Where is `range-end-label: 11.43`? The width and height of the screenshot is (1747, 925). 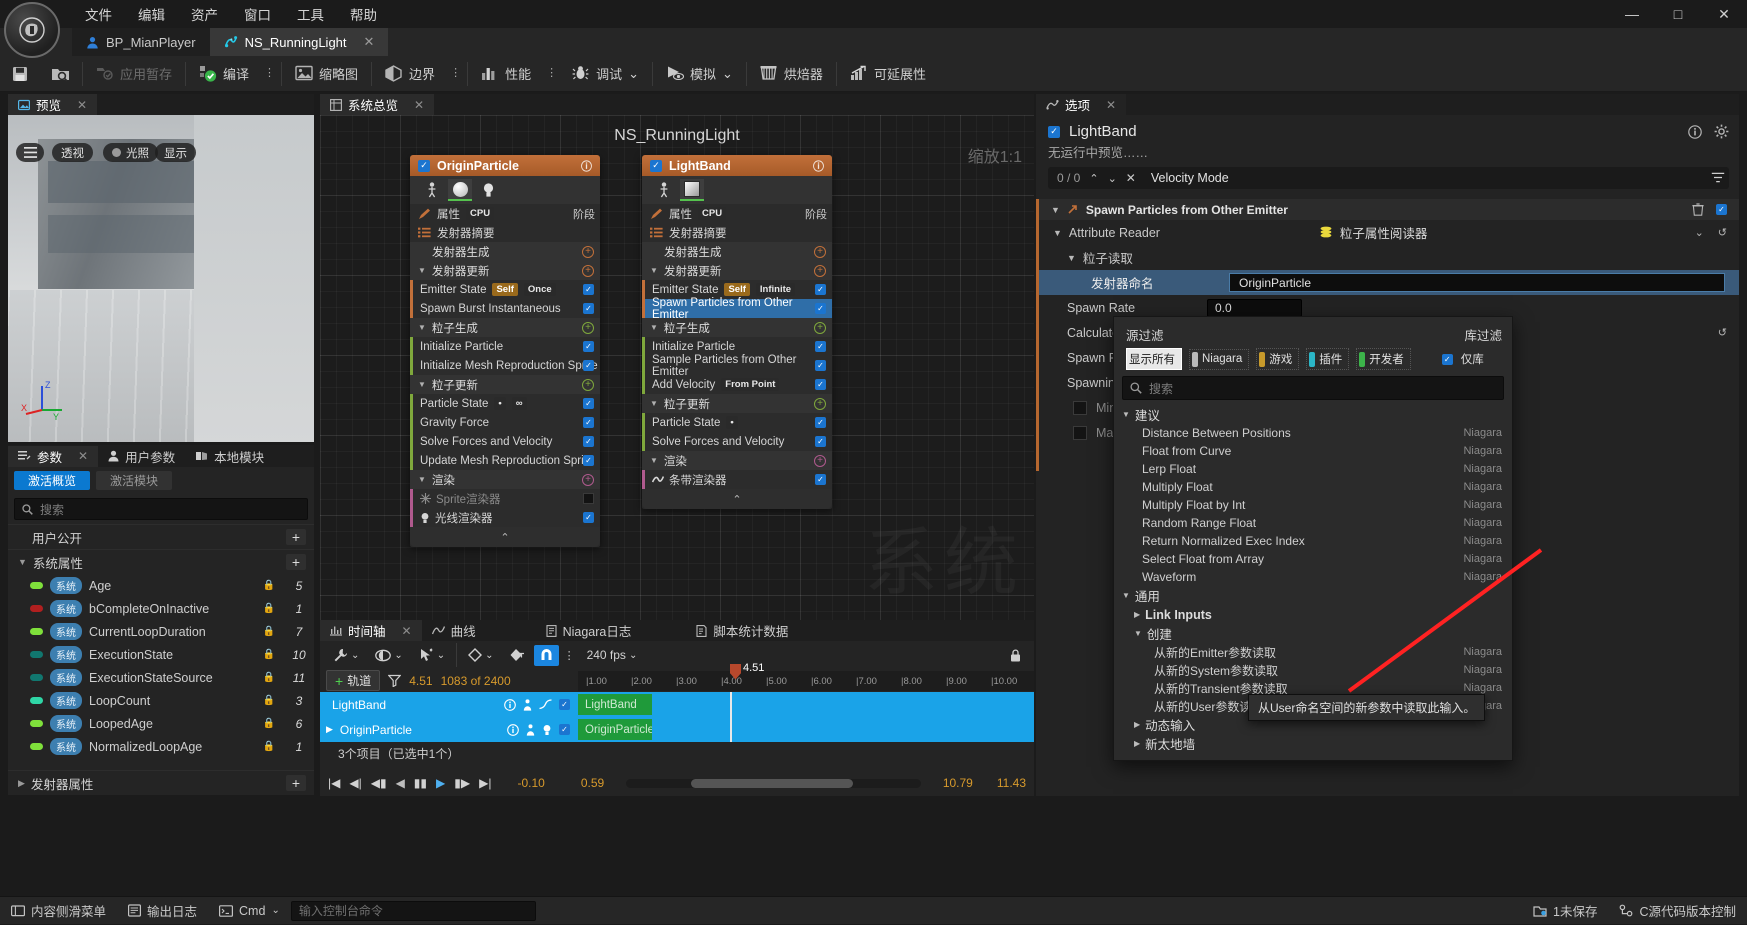
range-end-label: 11.43 is located at coordinates (1011, 783).